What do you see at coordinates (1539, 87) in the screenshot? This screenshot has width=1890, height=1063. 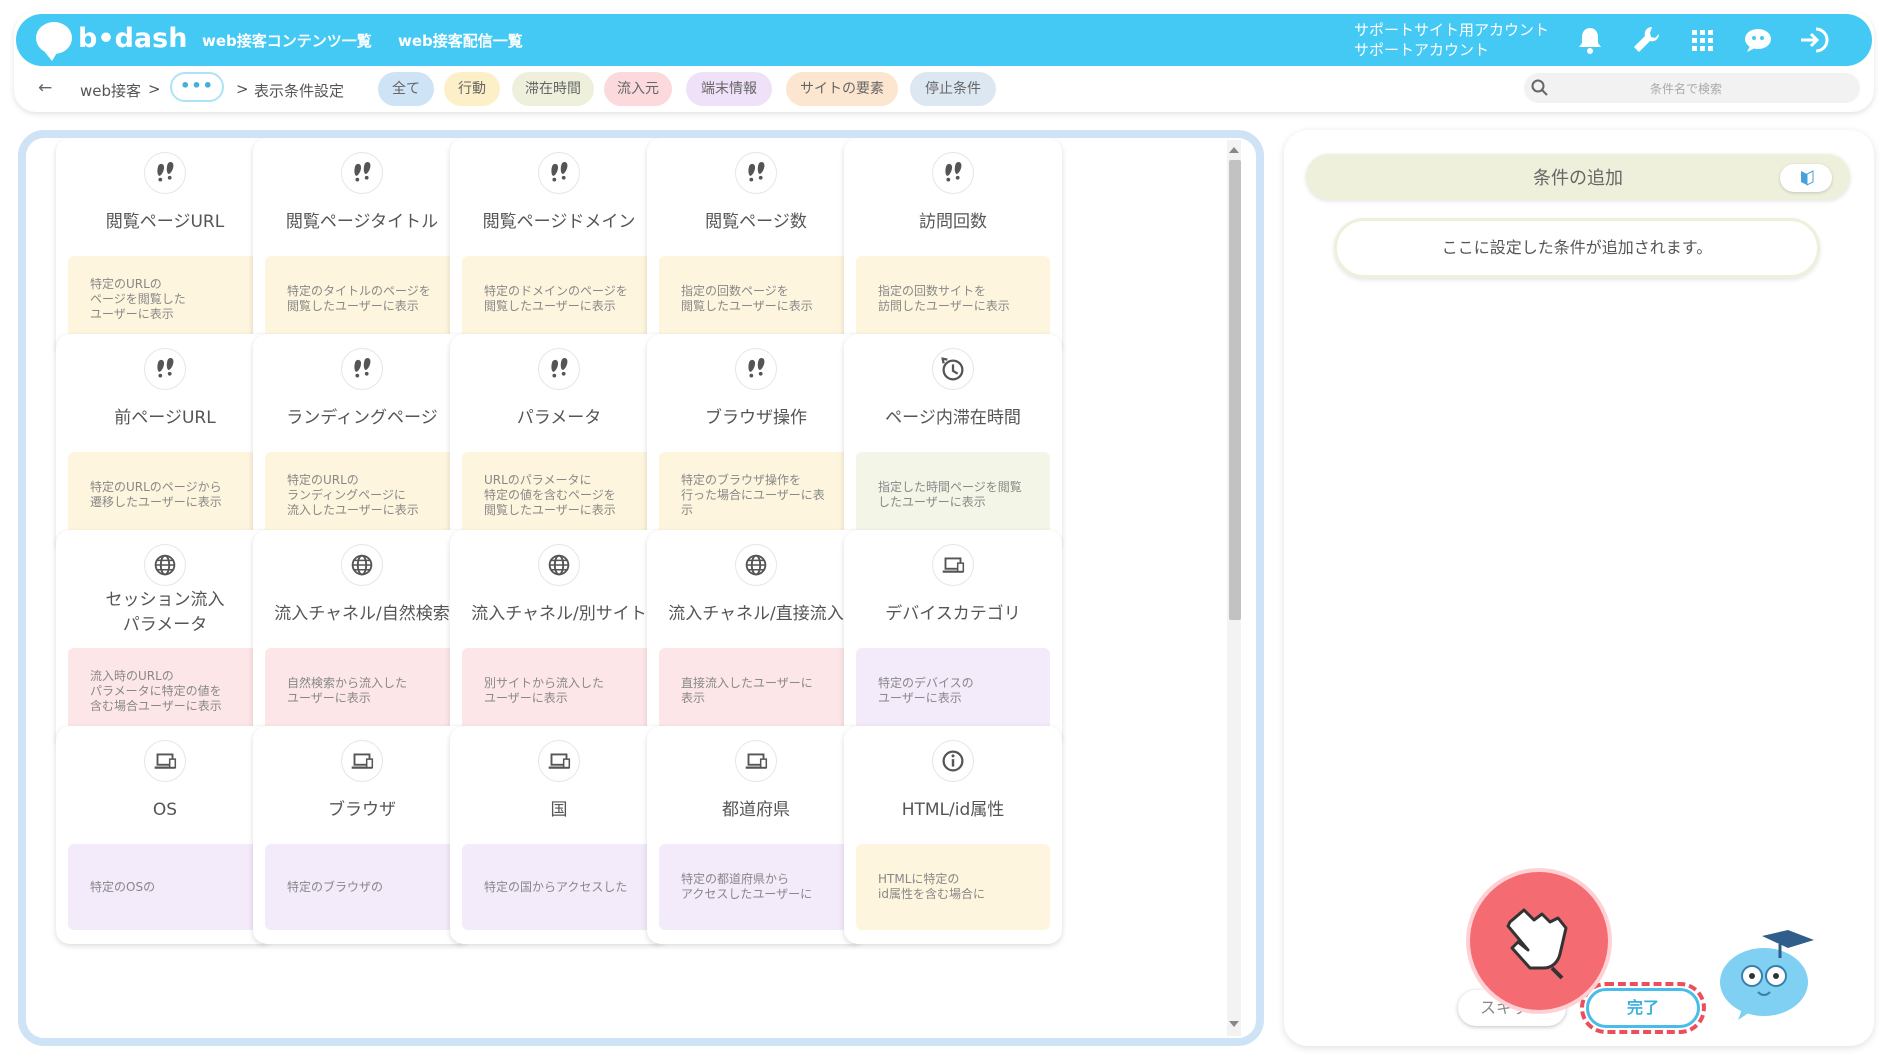 I see `search-icon` at bounding box center [1539, 87].